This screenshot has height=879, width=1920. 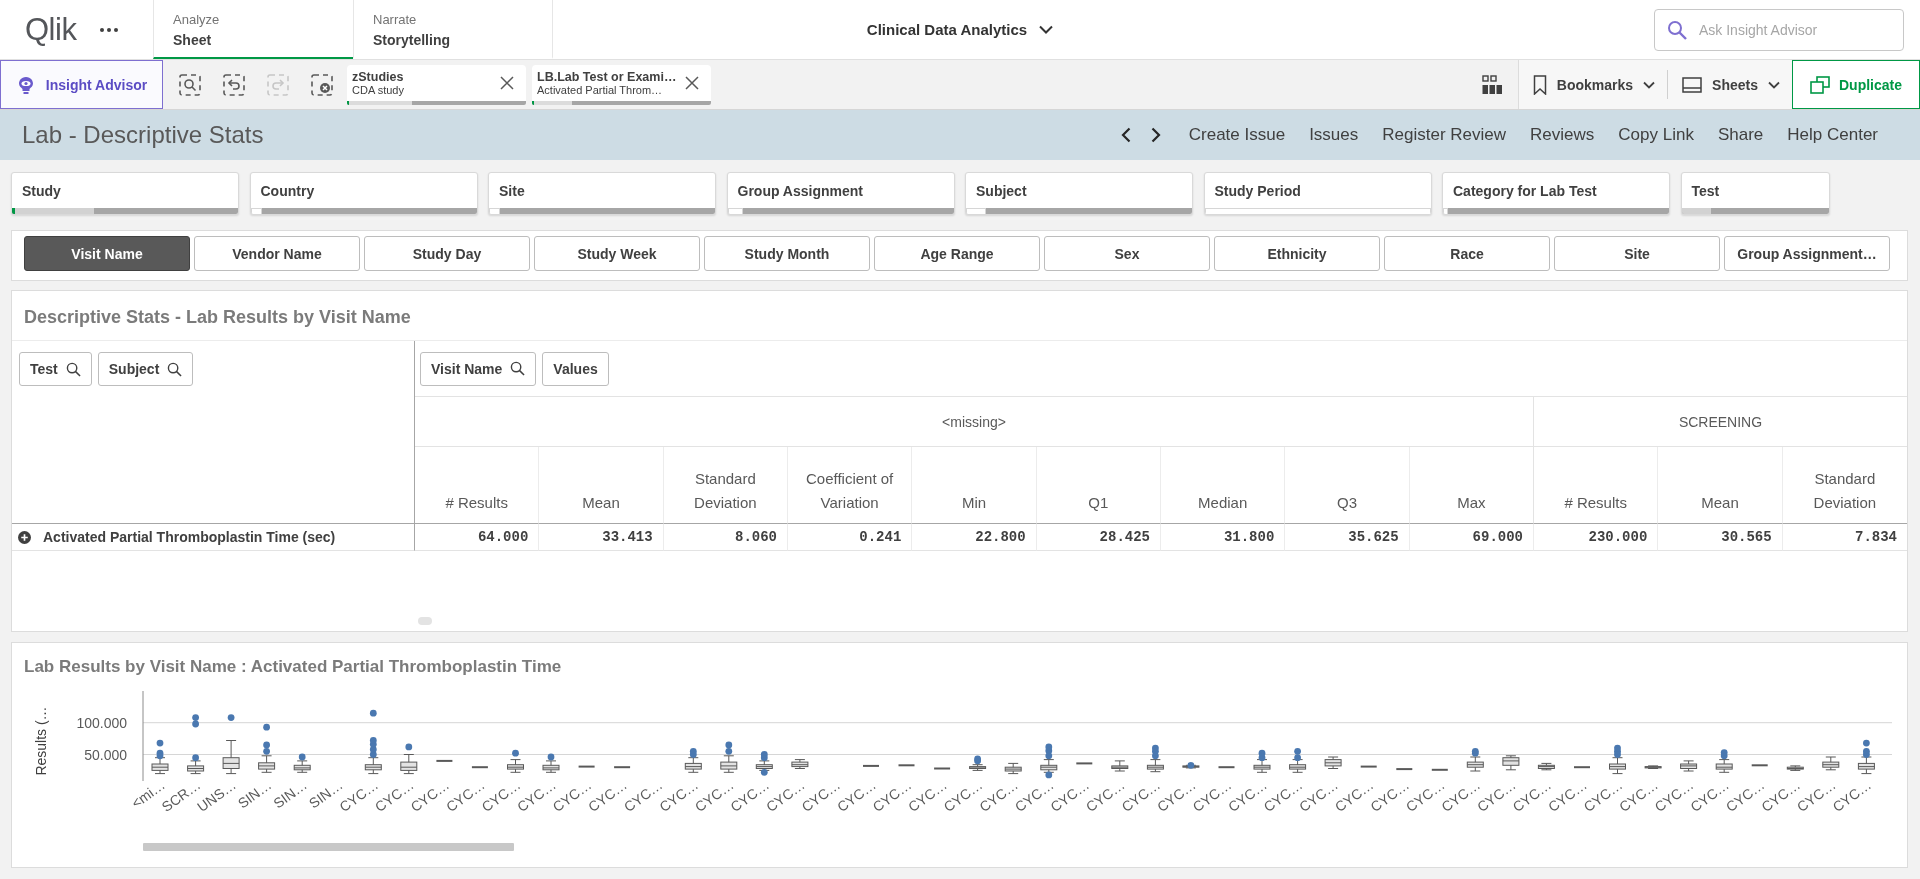 I want to click on header-link: Help Center, so click(x=1832, y=135).